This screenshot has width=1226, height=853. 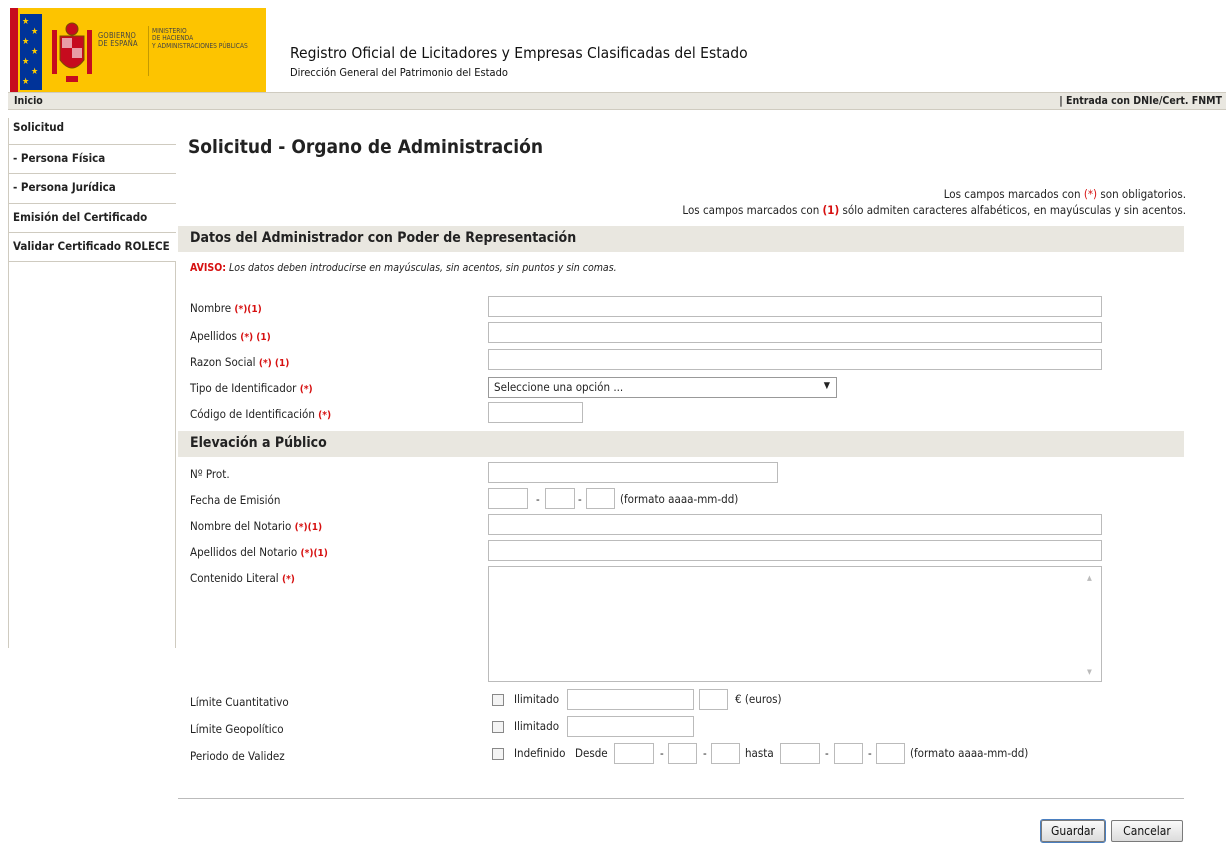 I want to click on codigo-identificacion-label: Código de Identificación (*), so click(x=260, y=414).